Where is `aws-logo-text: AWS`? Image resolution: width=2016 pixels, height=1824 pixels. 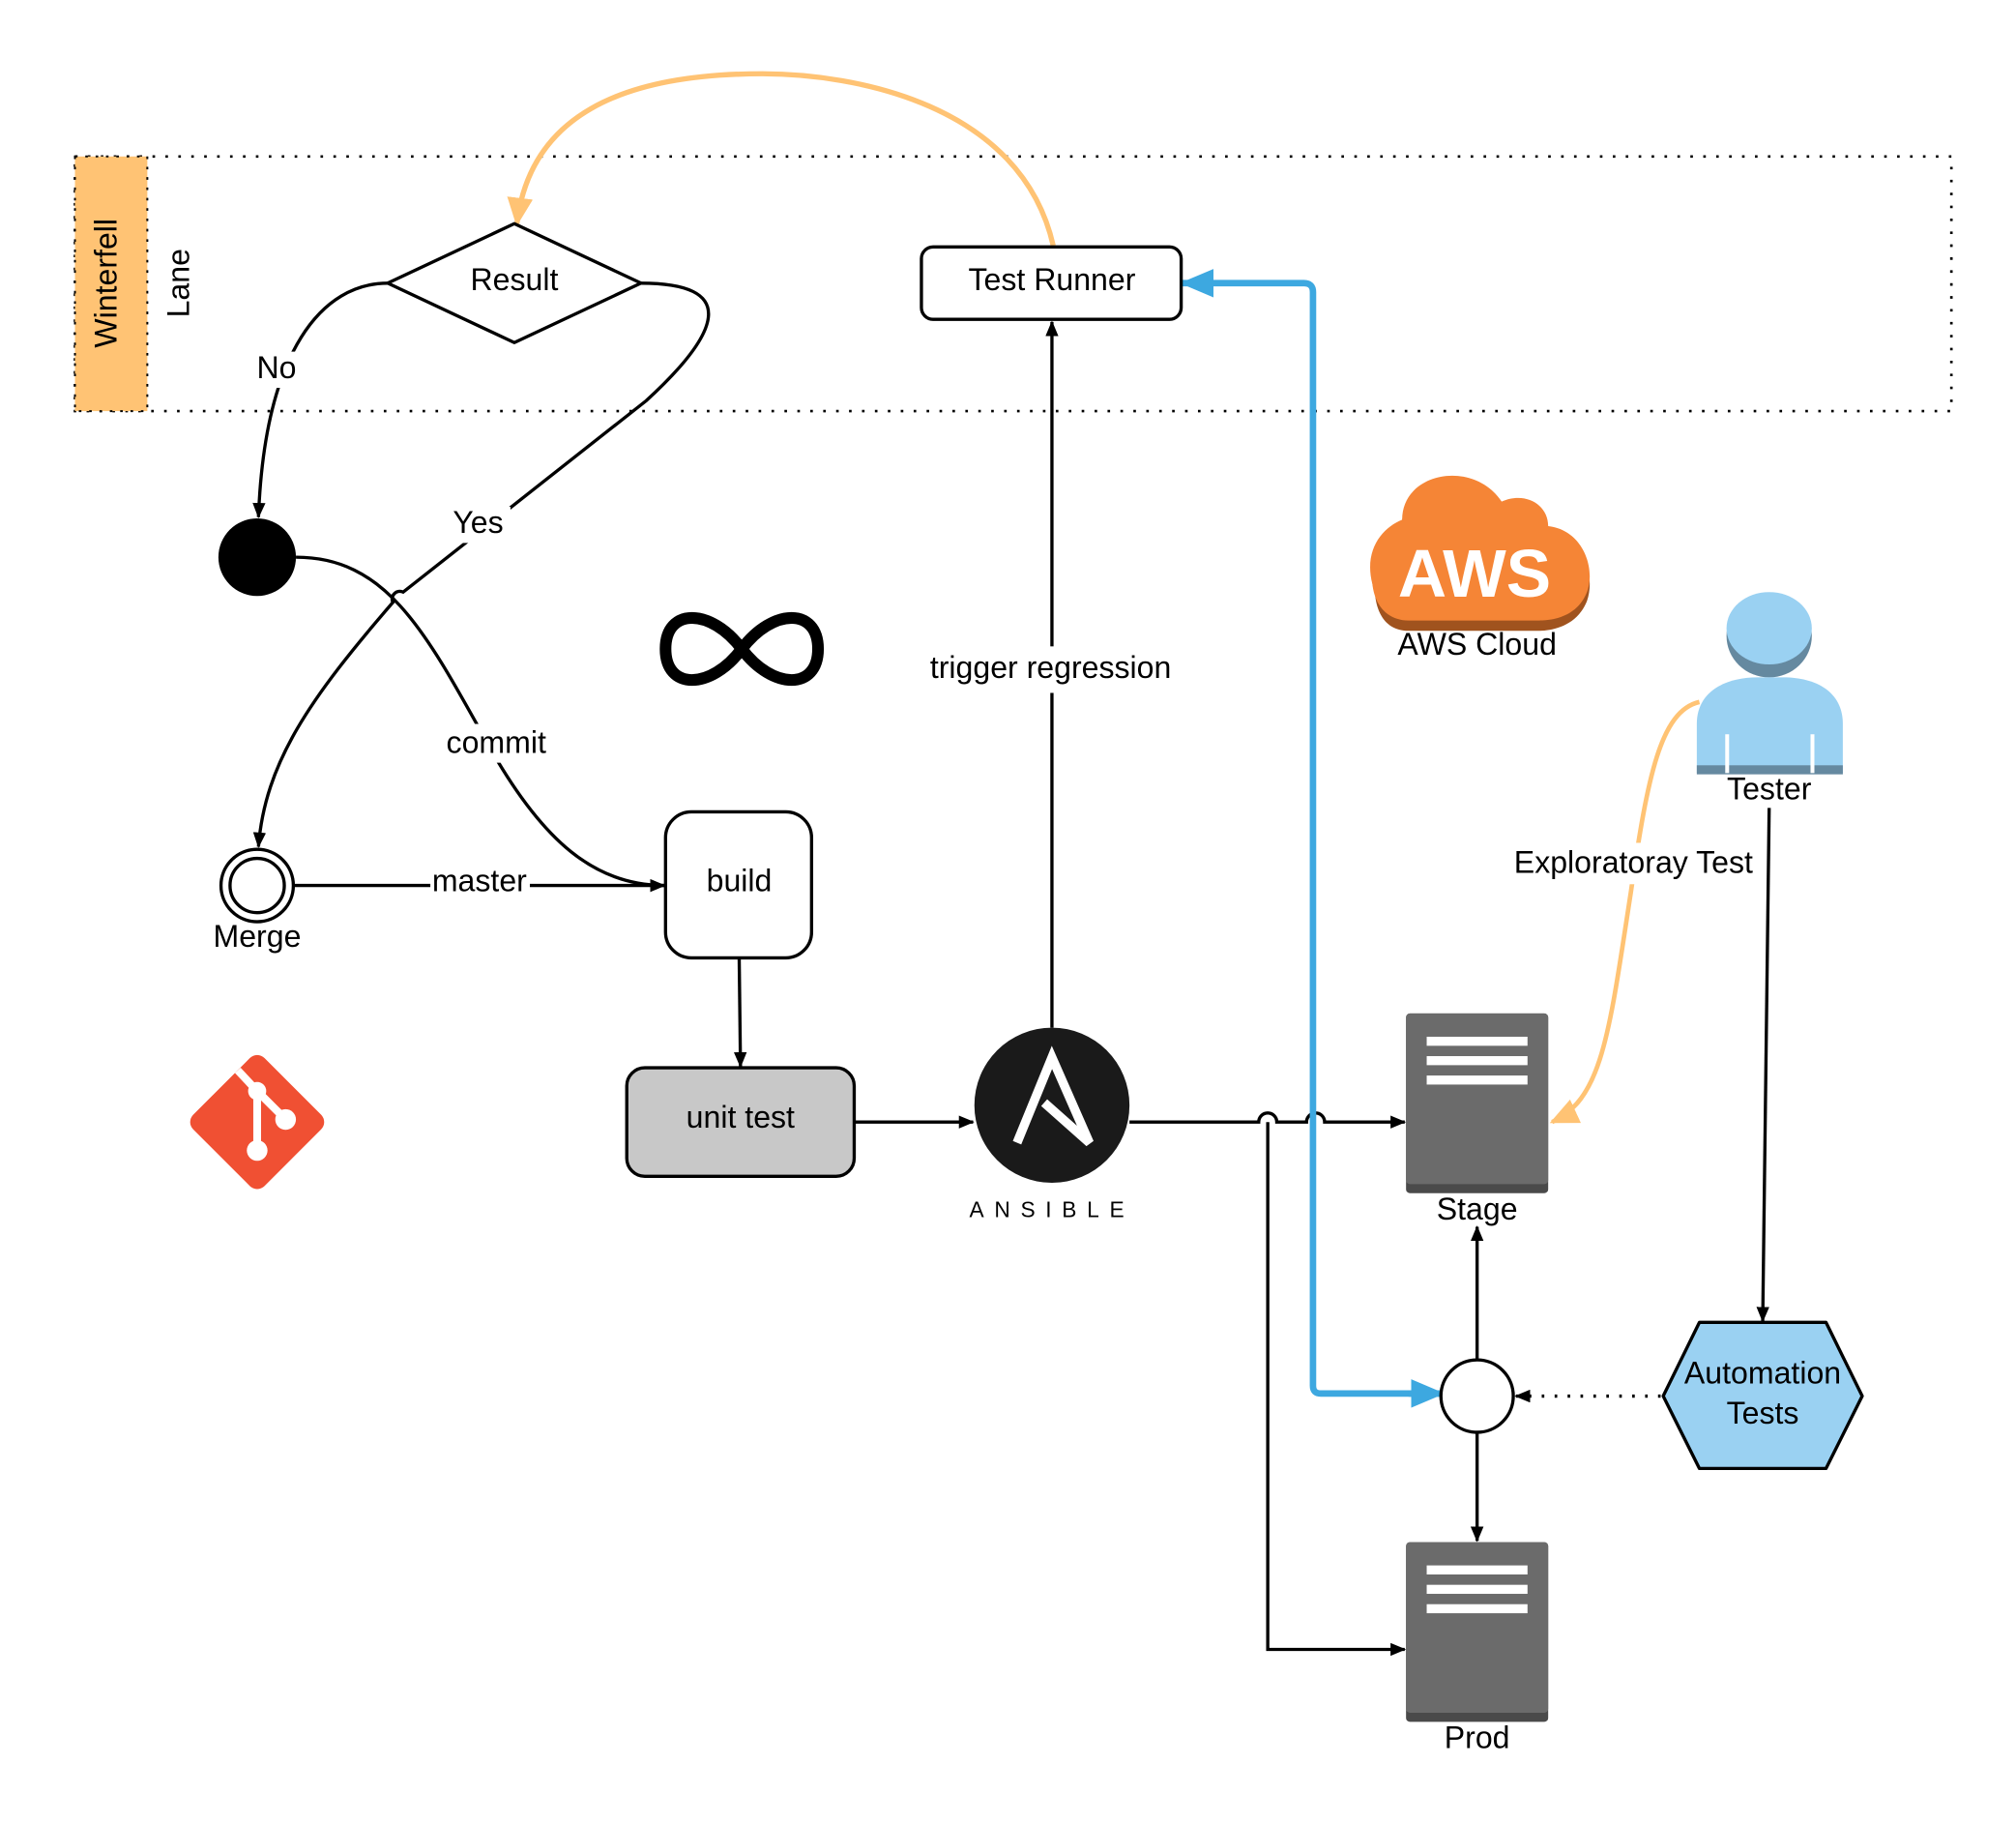
aws-logo-text: AWS is located at coordinates (1474, 573).